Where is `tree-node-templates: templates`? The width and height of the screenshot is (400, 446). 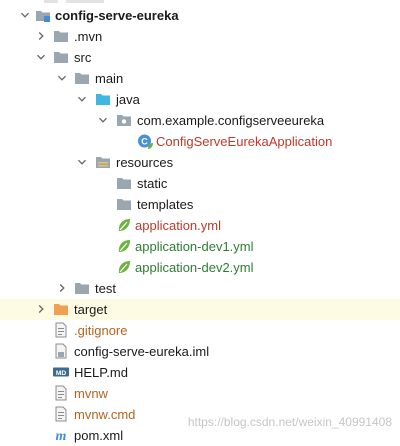
tree-node-templates: templates is located at coordinates (200, 204).